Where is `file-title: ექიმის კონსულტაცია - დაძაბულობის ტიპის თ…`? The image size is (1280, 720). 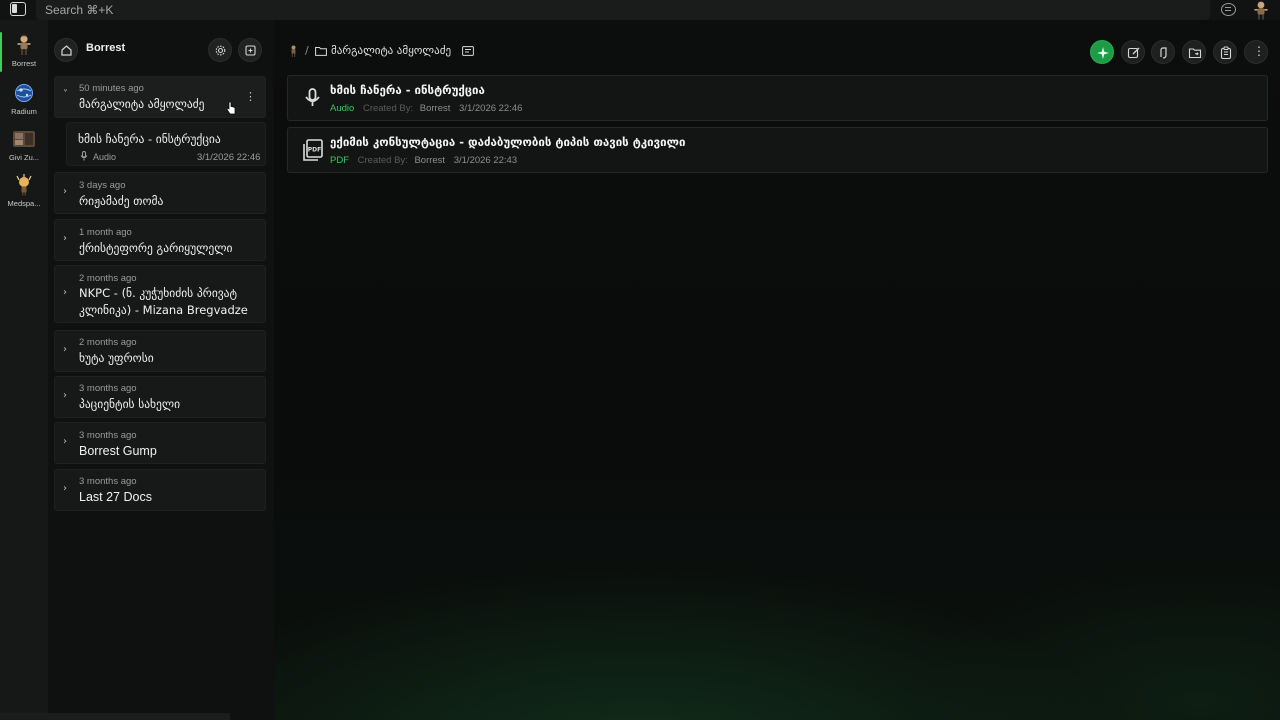
file-title: ექიმის კონსულტაცია - დაძაბულობის ტიპის თ… is located at coordinates (508, 142).